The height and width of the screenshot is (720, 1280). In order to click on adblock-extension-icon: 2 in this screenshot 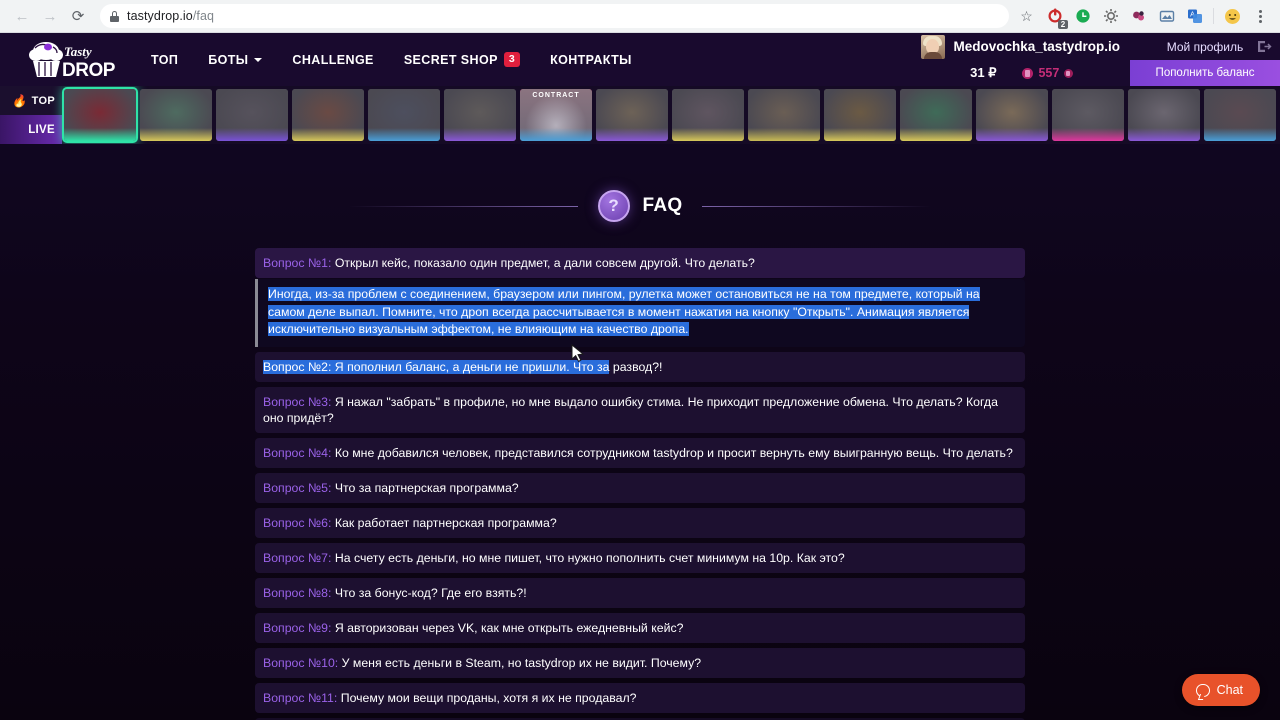, I will do `click(1056, 18)`.